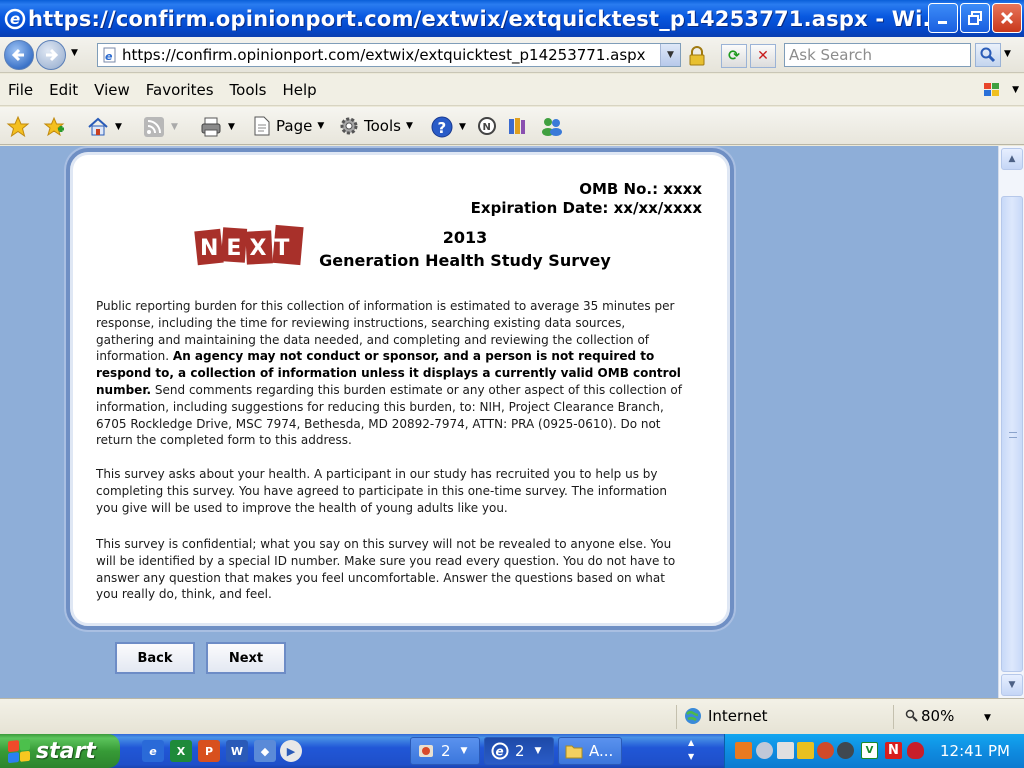 This screenshot has width=1024, height=768. What do you see at coordinates (517, 126) in the screenshot?
I see `reference-button` at bounding box center [517, 126].